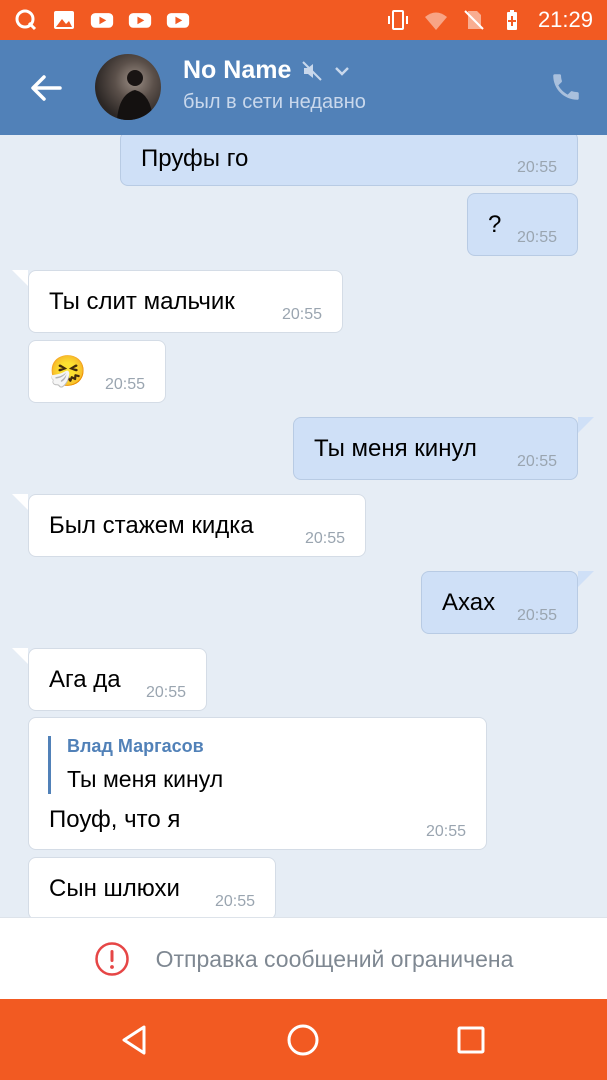  Describe the element at coordinates (68, 371) in the screenshot. I see `emoji-sneezing-face: 🤧` at that location.